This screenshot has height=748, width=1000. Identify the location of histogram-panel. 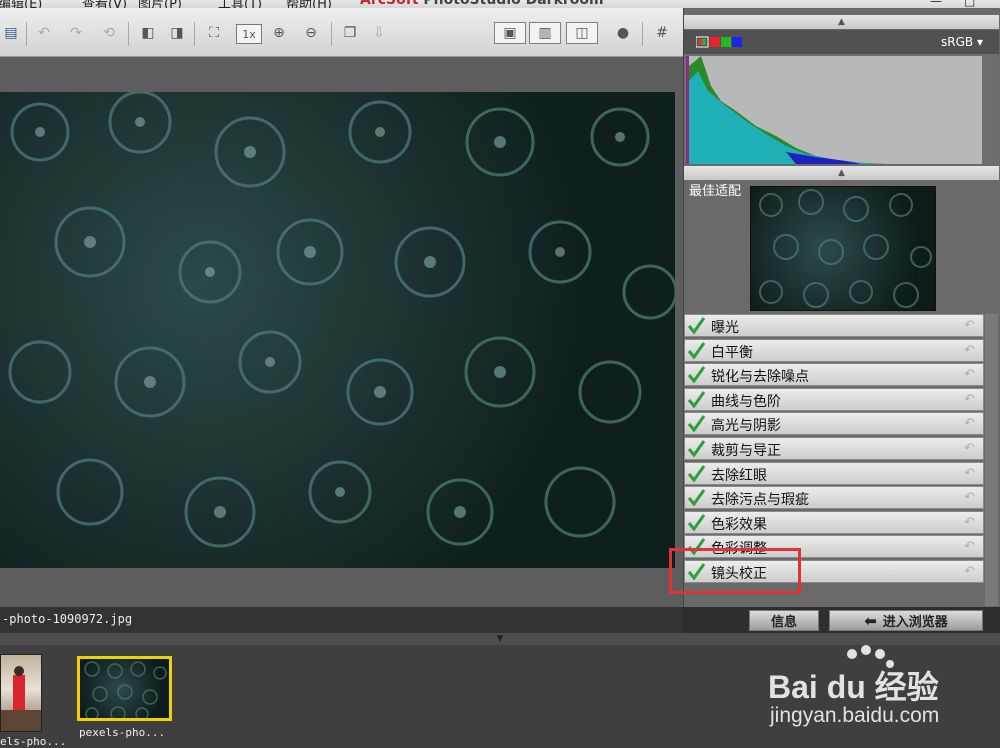
(841, 109).